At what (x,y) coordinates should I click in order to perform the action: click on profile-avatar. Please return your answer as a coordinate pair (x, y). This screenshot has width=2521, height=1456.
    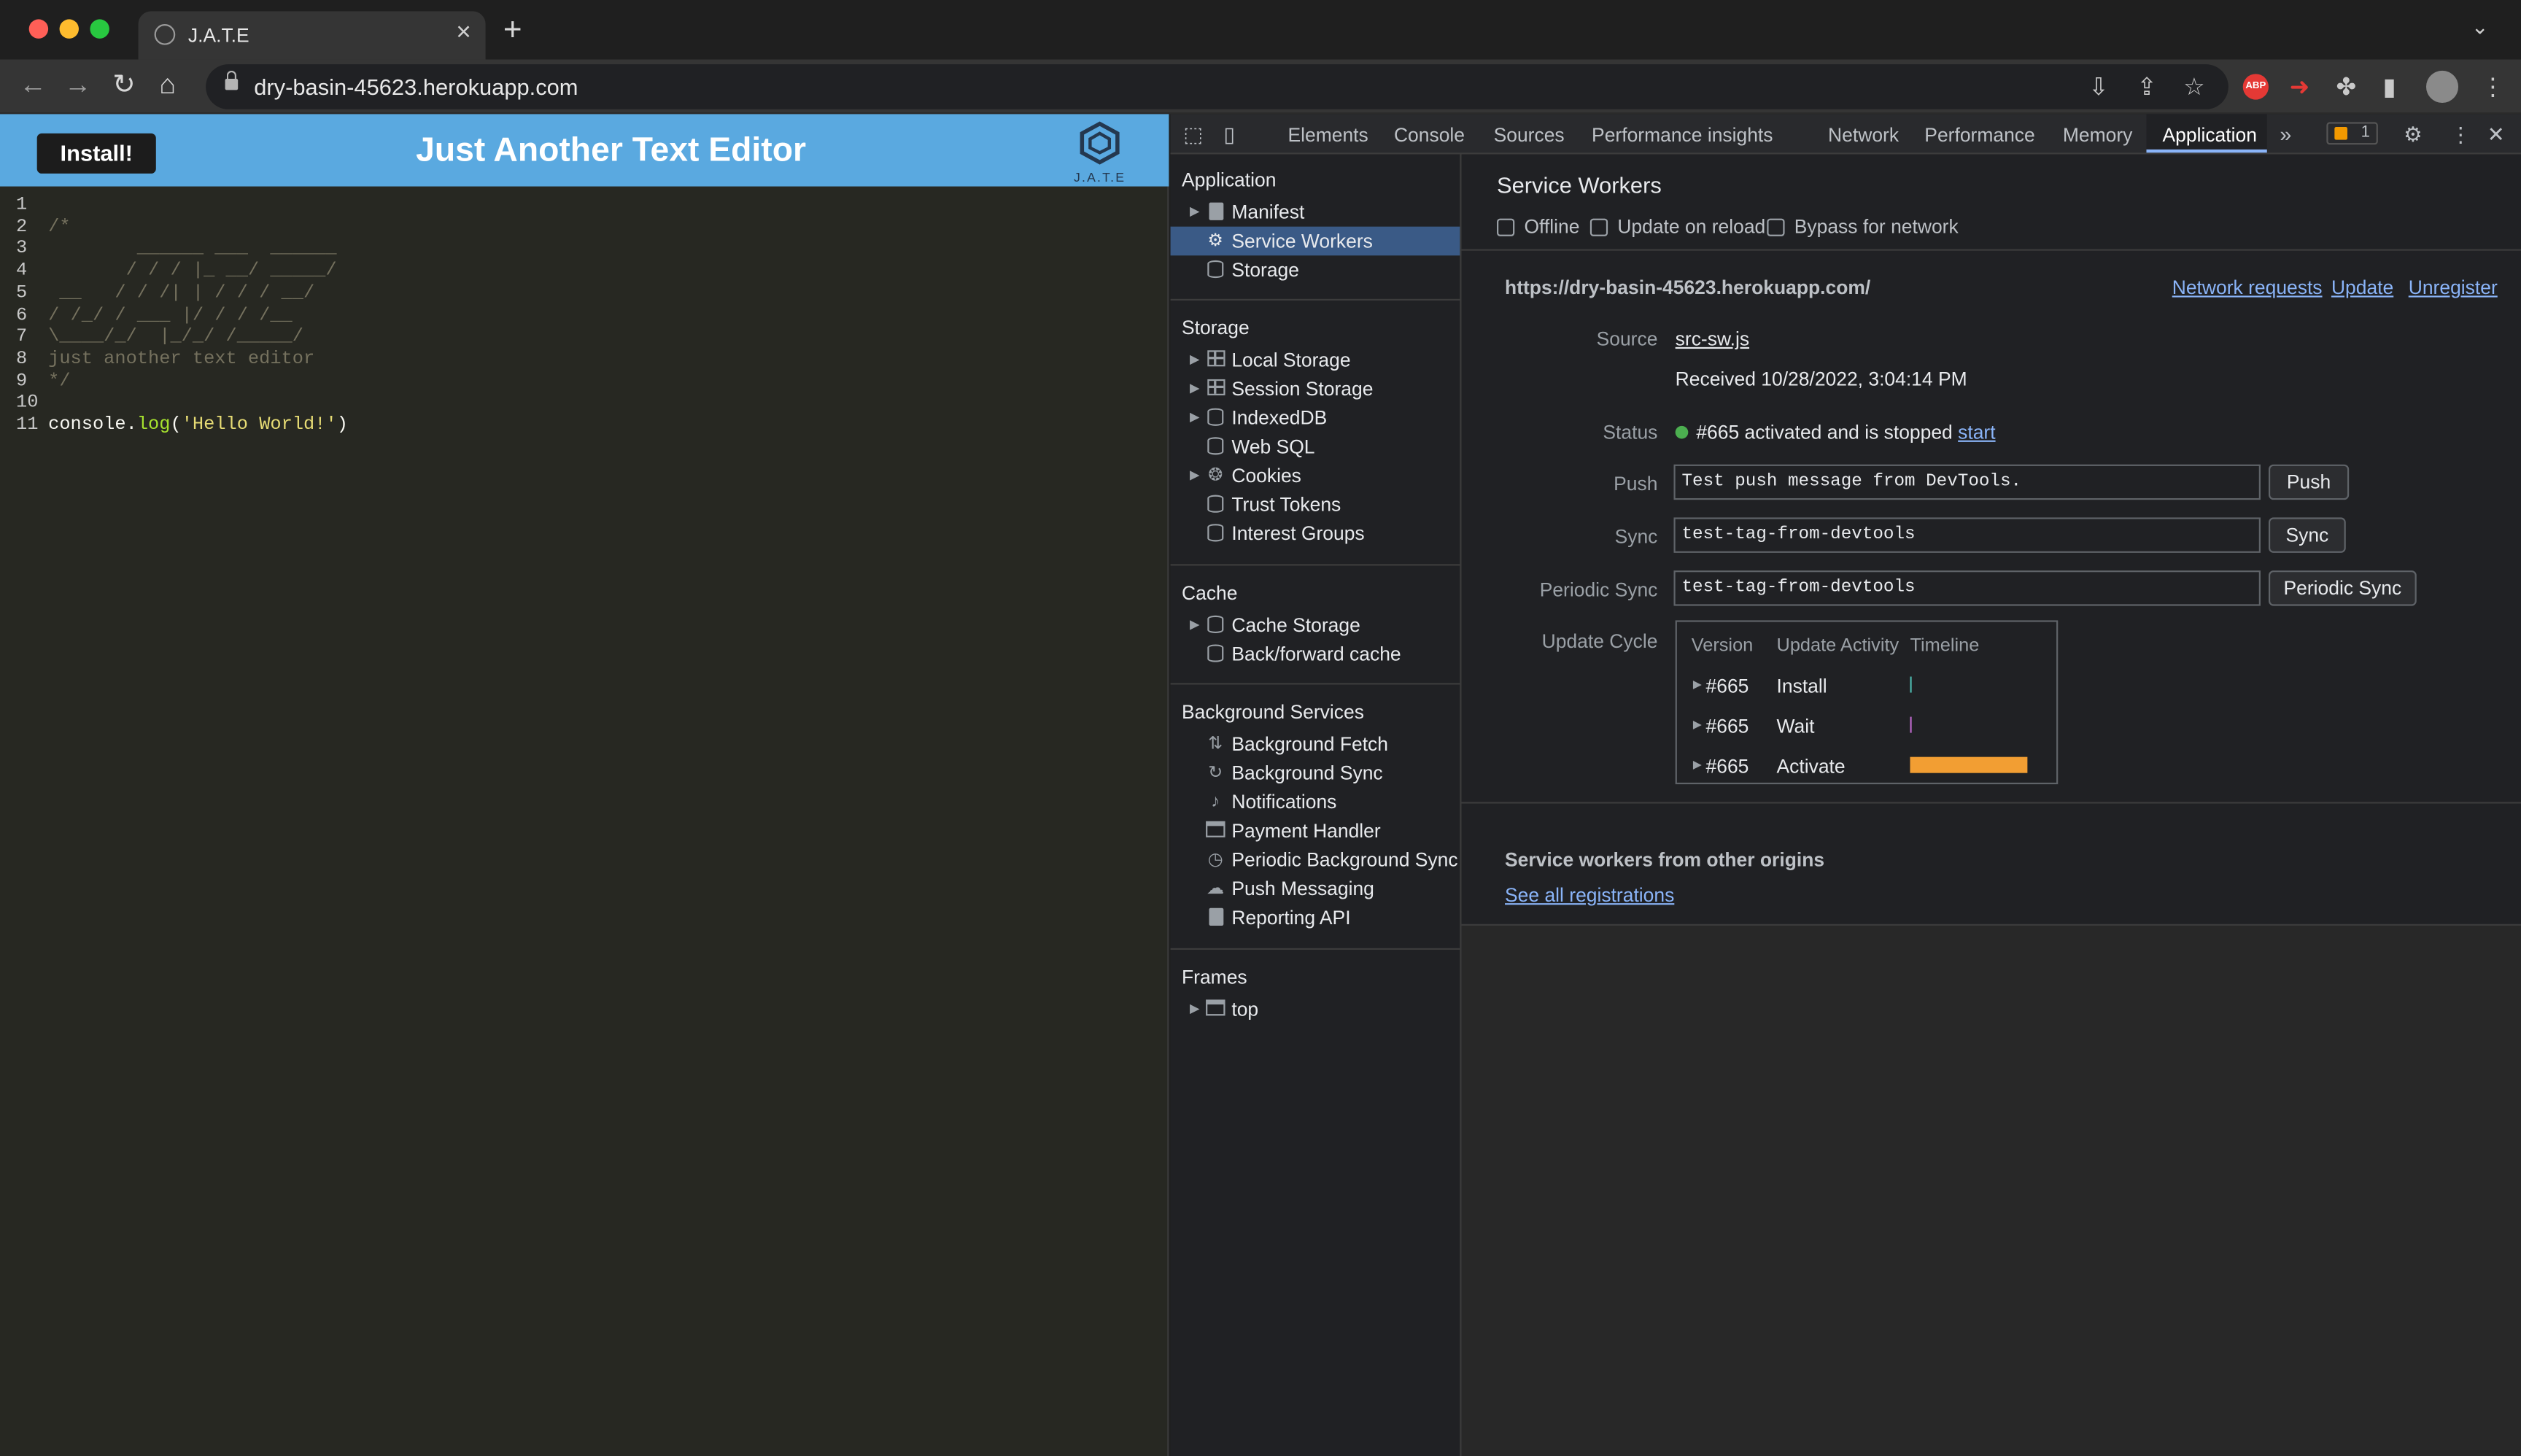
    Looking at the image, I should click on (2442, 86).